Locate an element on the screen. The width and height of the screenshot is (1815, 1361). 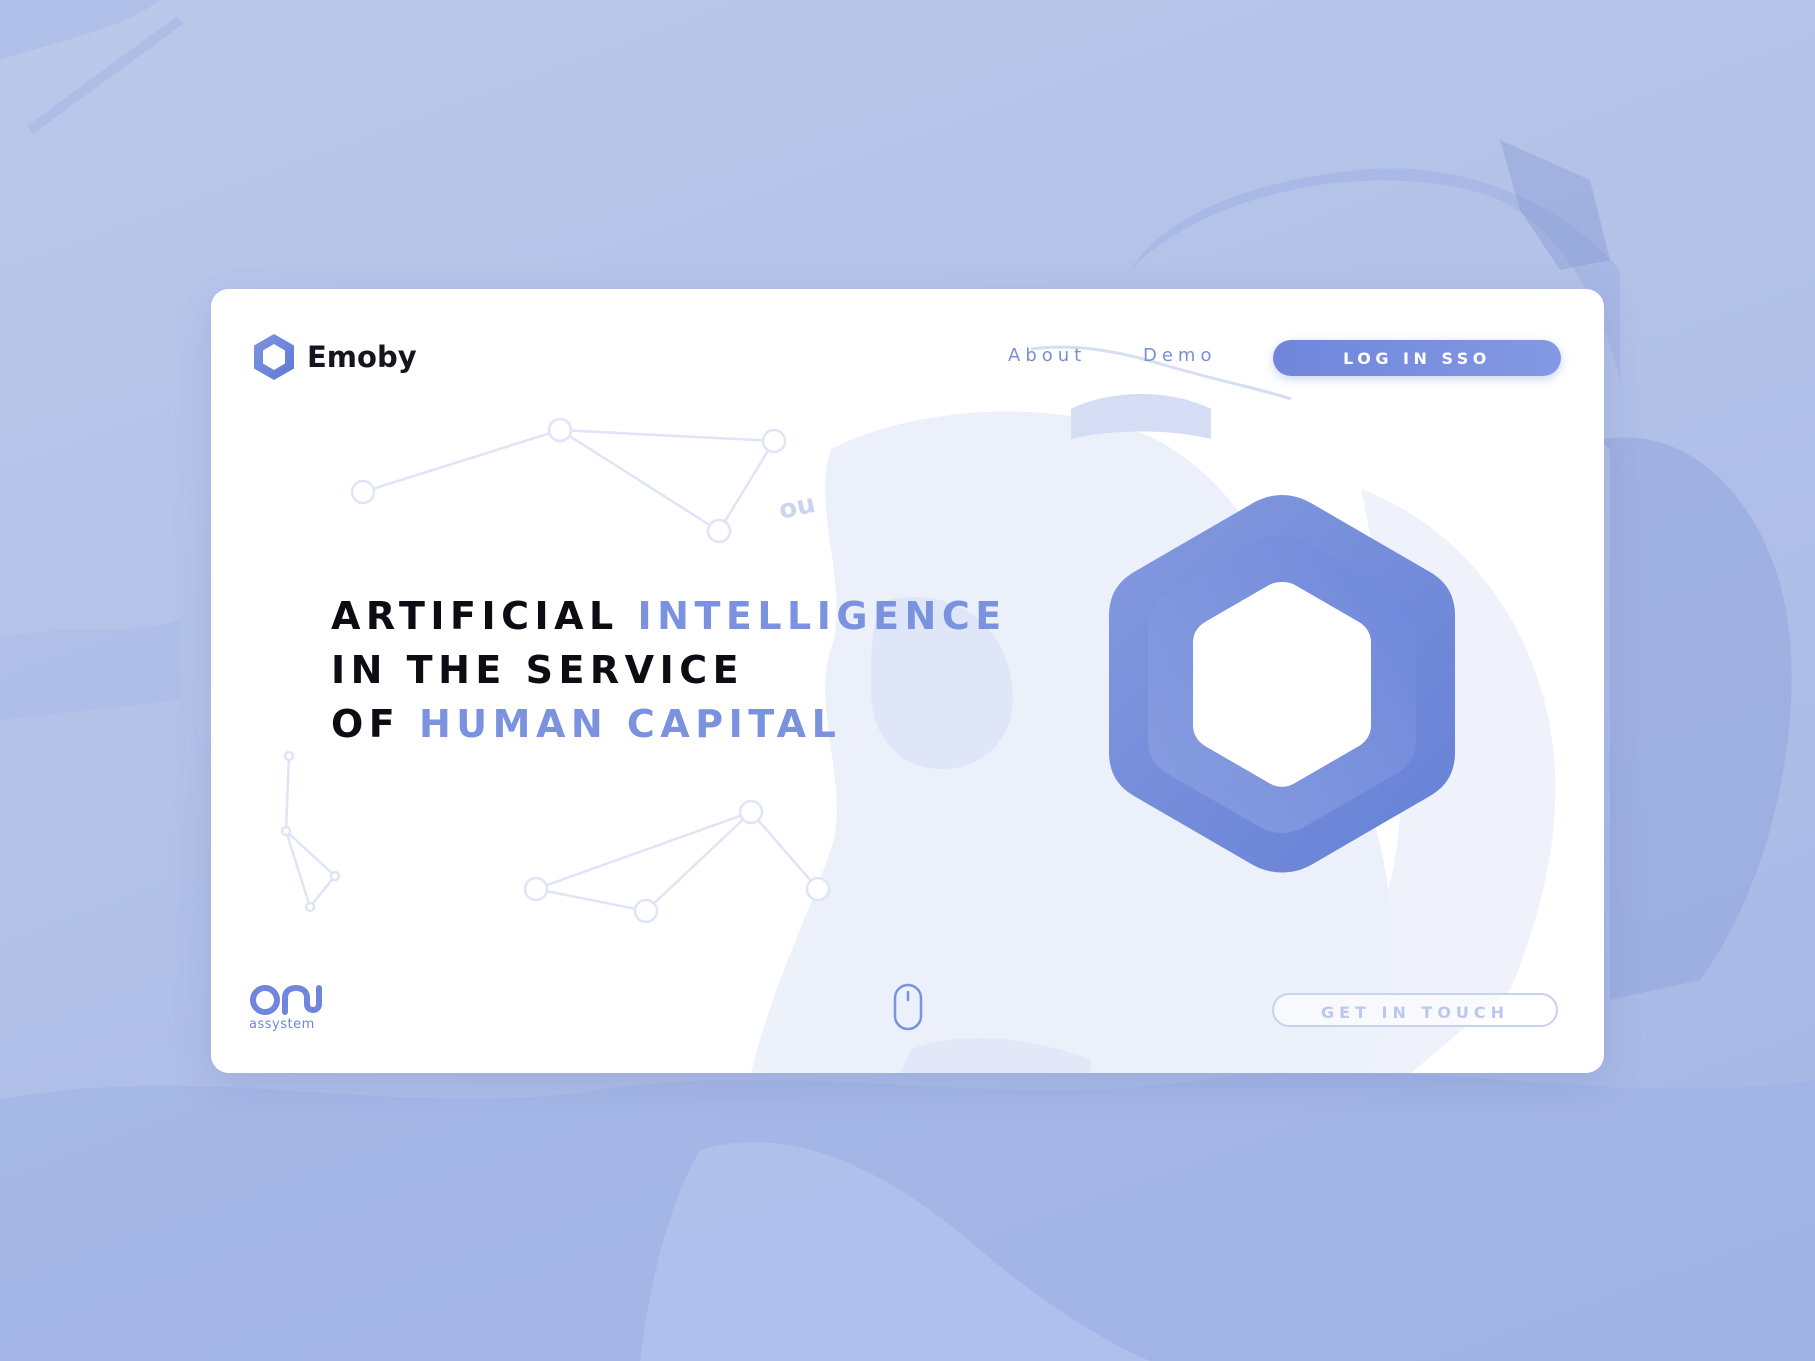
nav-about-link: About is located at coordinates (1047, 355).